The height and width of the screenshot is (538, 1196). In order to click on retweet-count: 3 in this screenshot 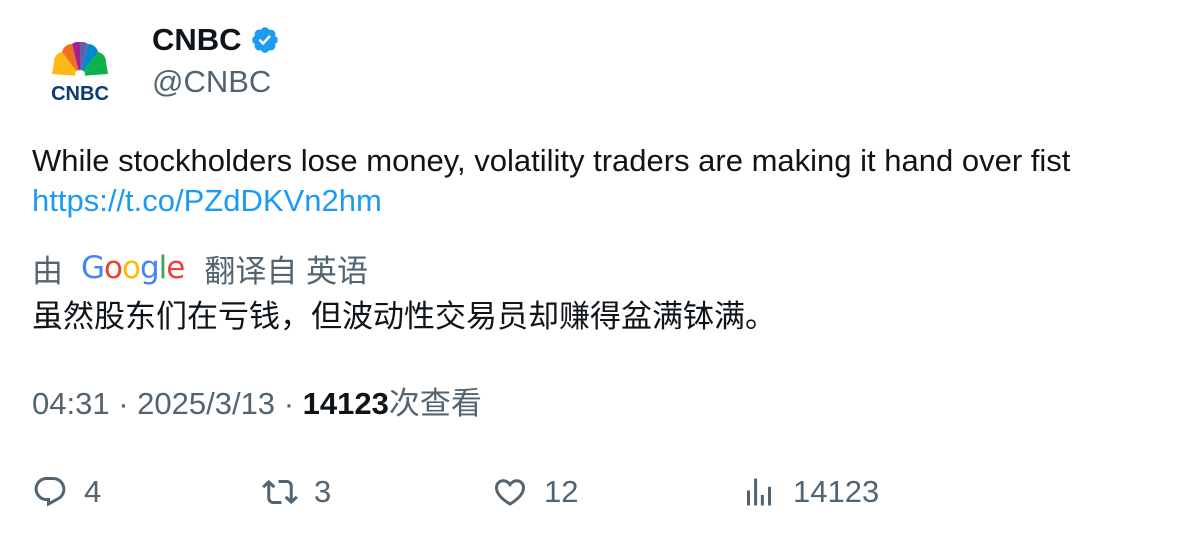, I will do `click(323, 491)`.